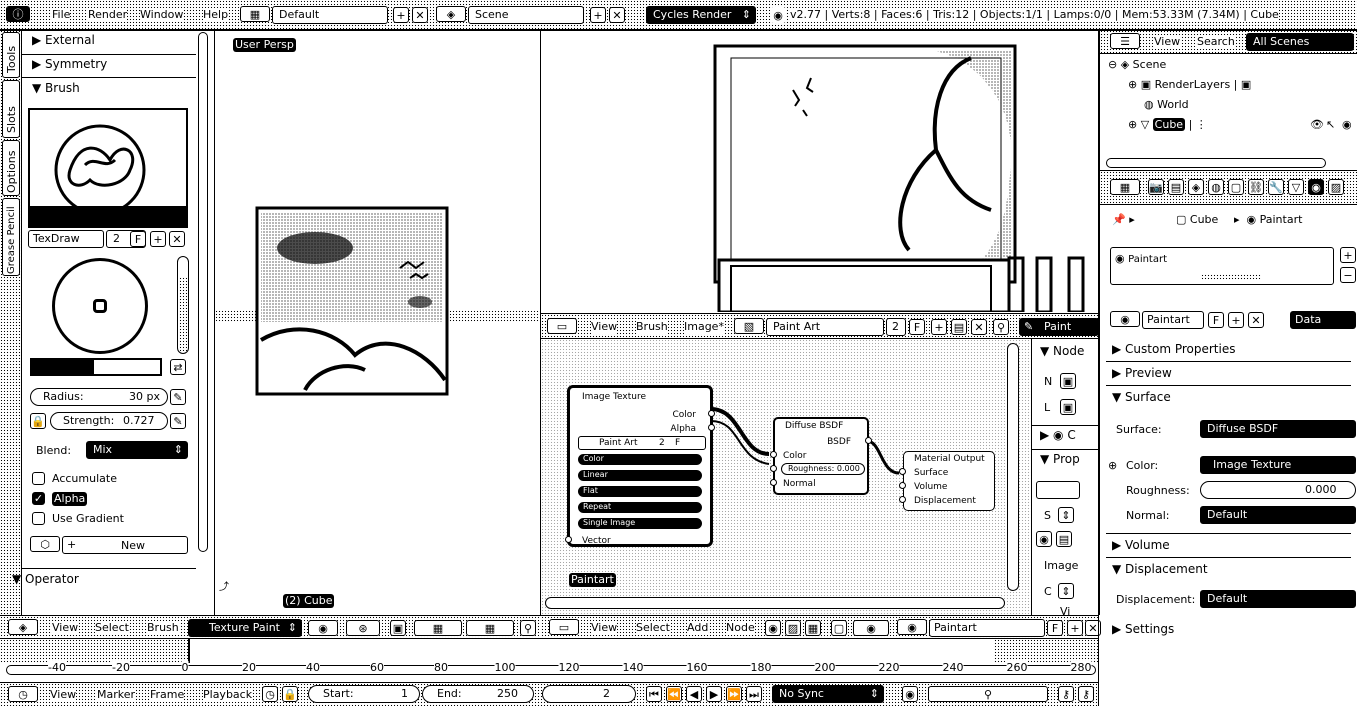 The height and width of the screenshot is (706, 1357). What do you see at coordinates (45, 579) in the screenshot?
I see `panel-operator: ▼ Operator` at bounding box center [45, 579].